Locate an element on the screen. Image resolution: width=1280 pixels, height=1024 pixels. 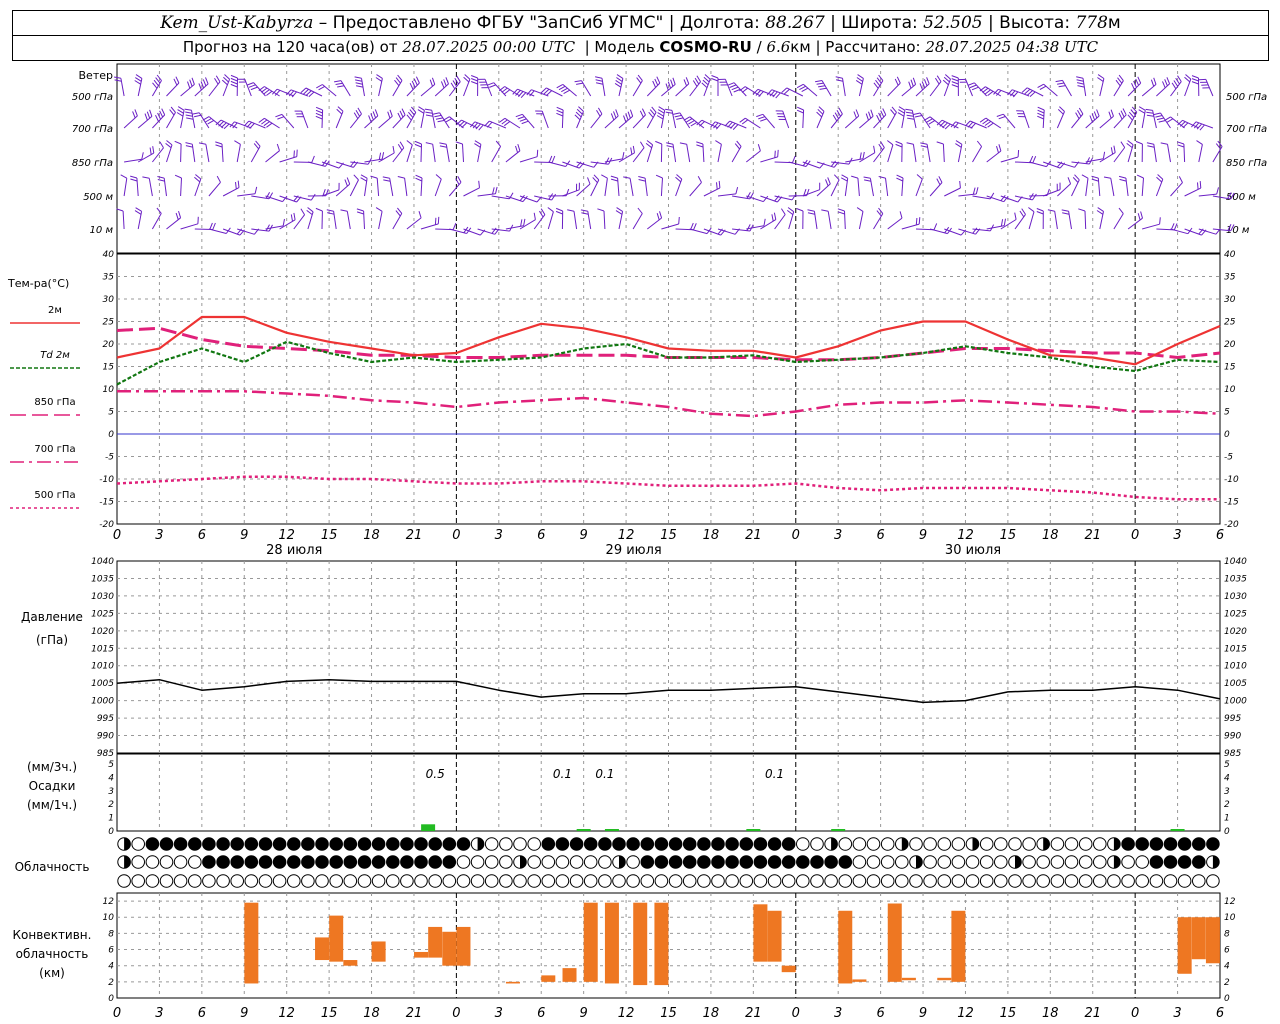
wind-title: Ветер is located at coordinates (96, 75).